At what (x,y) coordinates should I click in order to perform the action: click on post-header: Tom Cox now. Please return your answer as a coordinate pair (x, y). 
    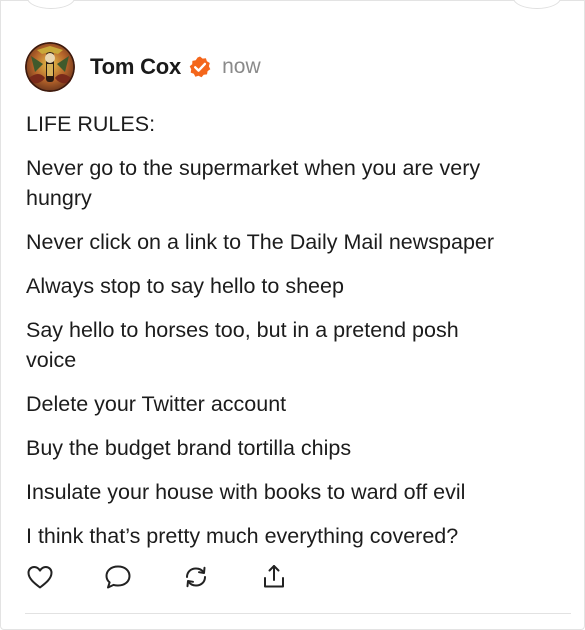
    Looking at the image, I should click on (143, 67).